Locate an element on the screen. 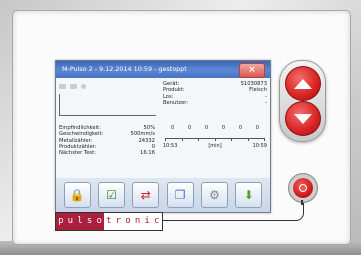 This screenshot has width=361, height=255. logo-letter: n is located at coordinates (137, 221).